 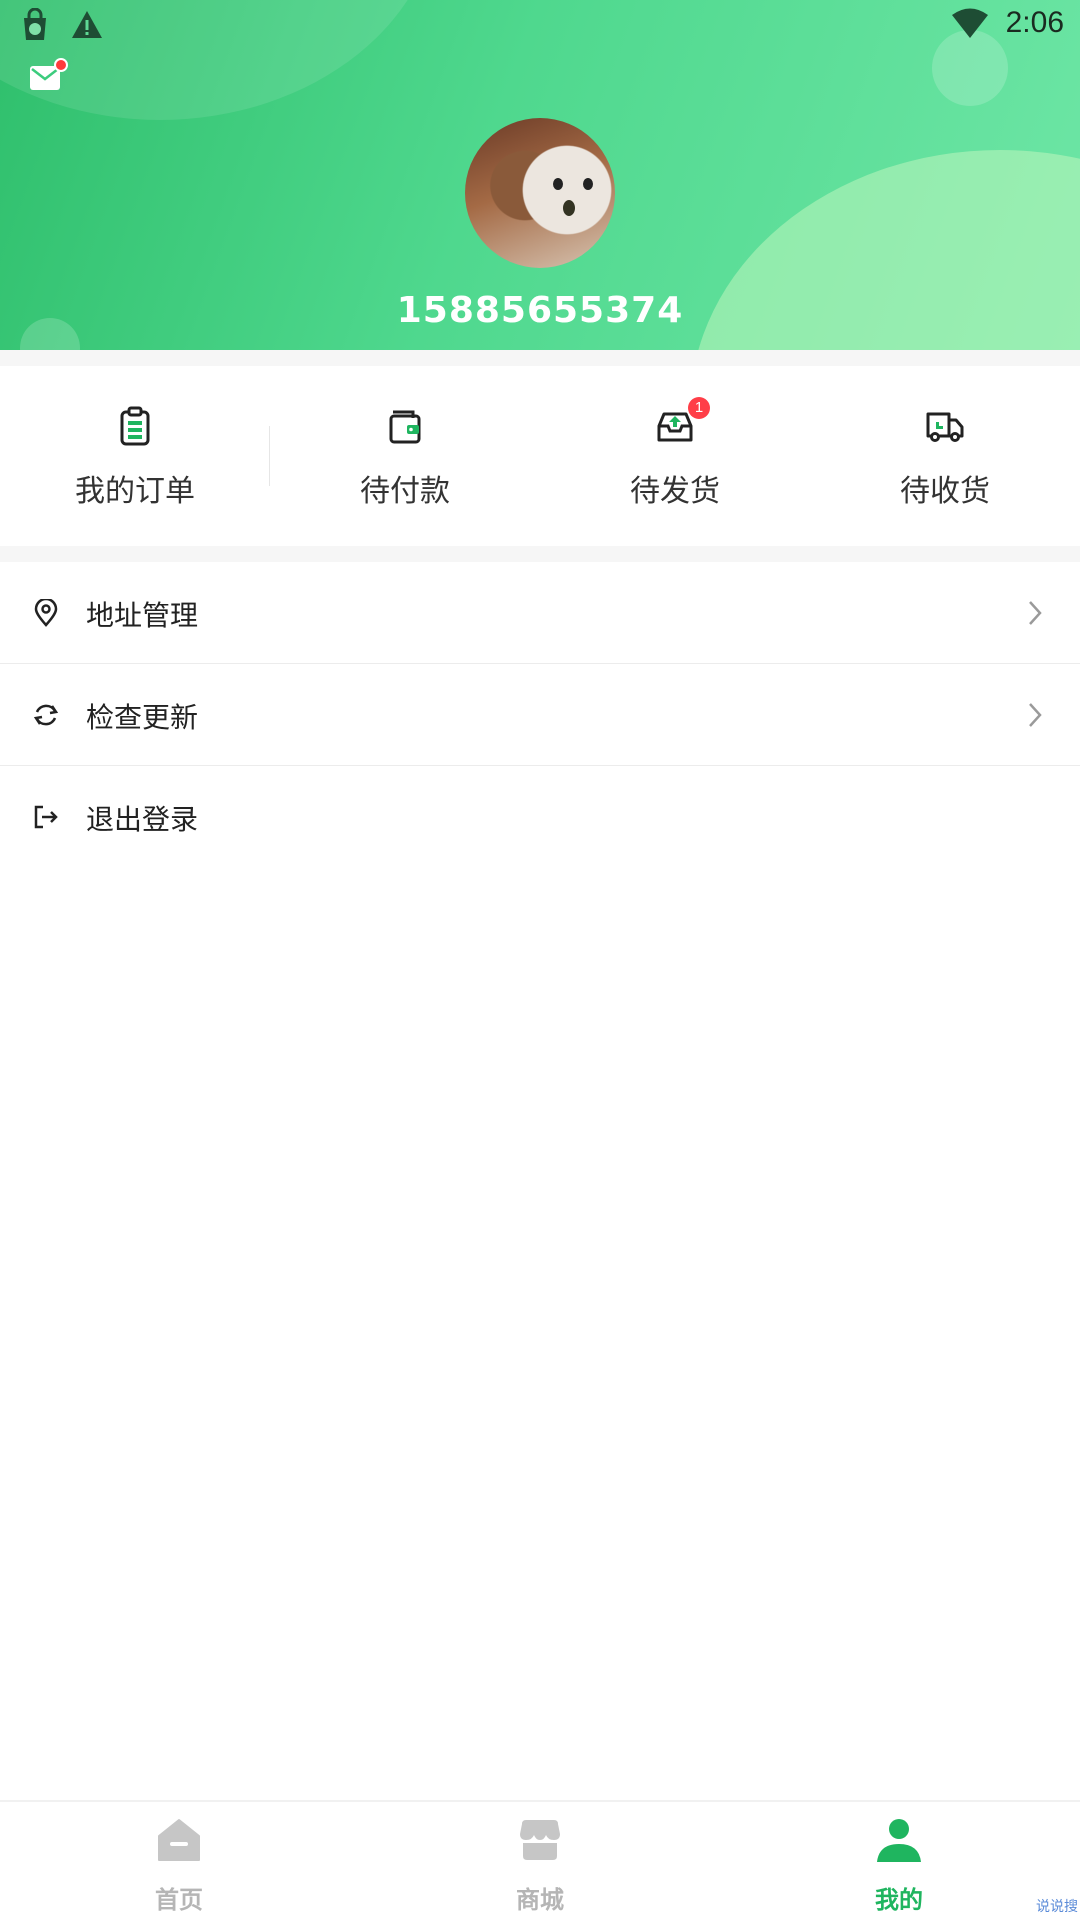 What do you see at coordinates (945, 427) in the screenshot?
I see `truck-icon` at bounding box center [945, 427].